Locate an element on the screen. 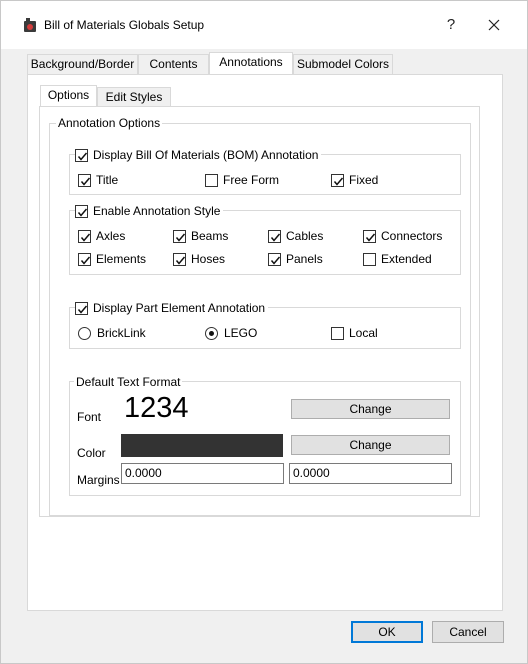  extended-label: Extended is located at coordinates (406, 259).